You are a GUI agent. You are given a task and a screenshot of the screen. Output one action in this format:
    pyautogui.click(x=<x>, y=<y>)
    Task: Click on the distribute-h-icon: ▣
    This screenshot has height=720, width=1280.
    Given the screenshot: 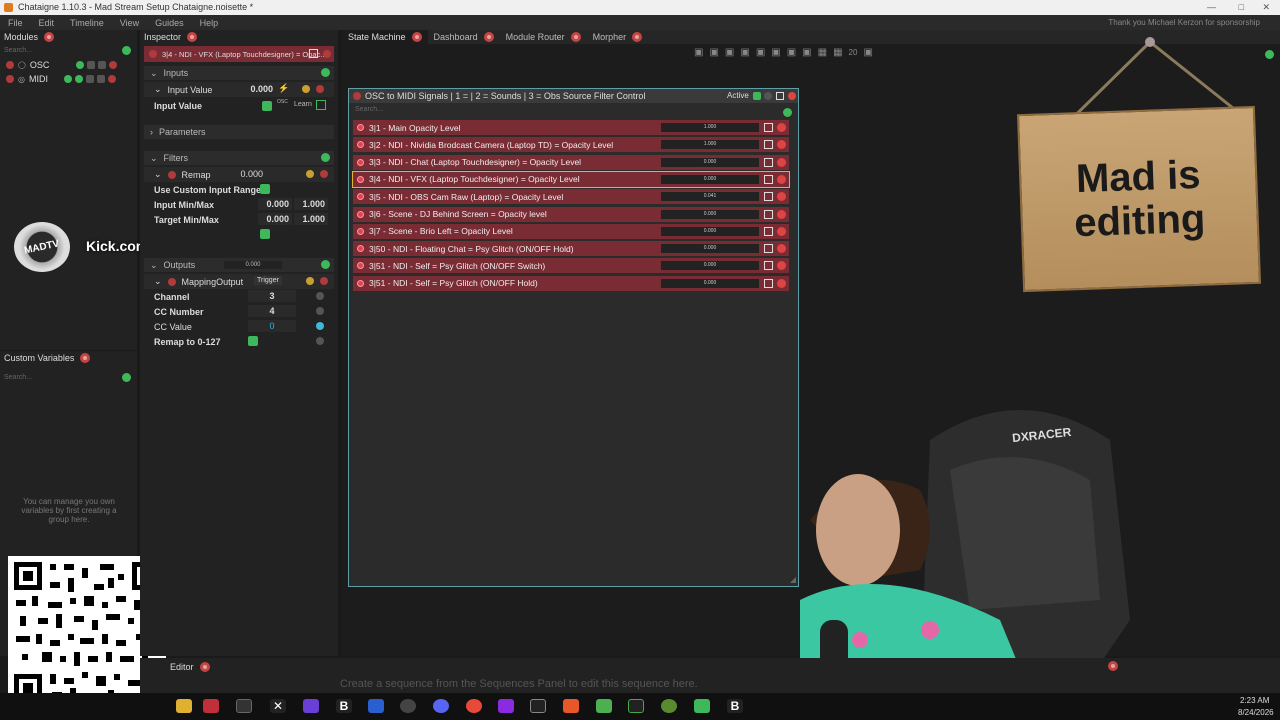 What is the action you would take?
    pyautogui.click(x=791, y=53)
    